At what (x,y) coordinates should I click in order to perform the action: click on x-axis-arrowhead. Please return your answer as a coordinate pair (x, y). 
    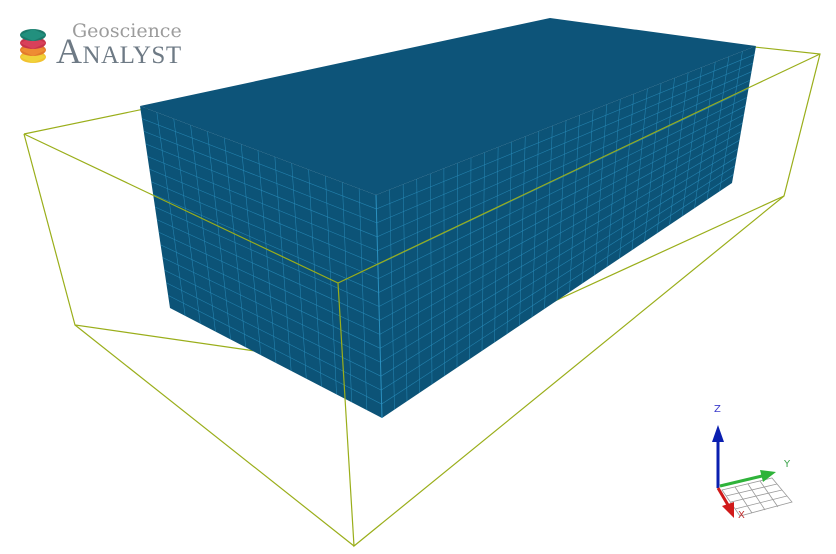
    Looking at the image, I should click on (728, 510).